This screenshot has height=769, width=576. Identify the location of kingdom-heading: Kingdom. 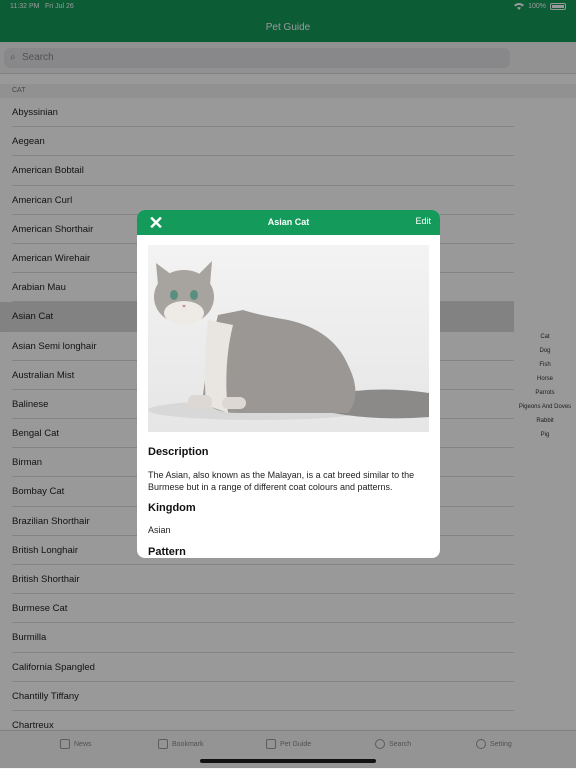
(172, 508).